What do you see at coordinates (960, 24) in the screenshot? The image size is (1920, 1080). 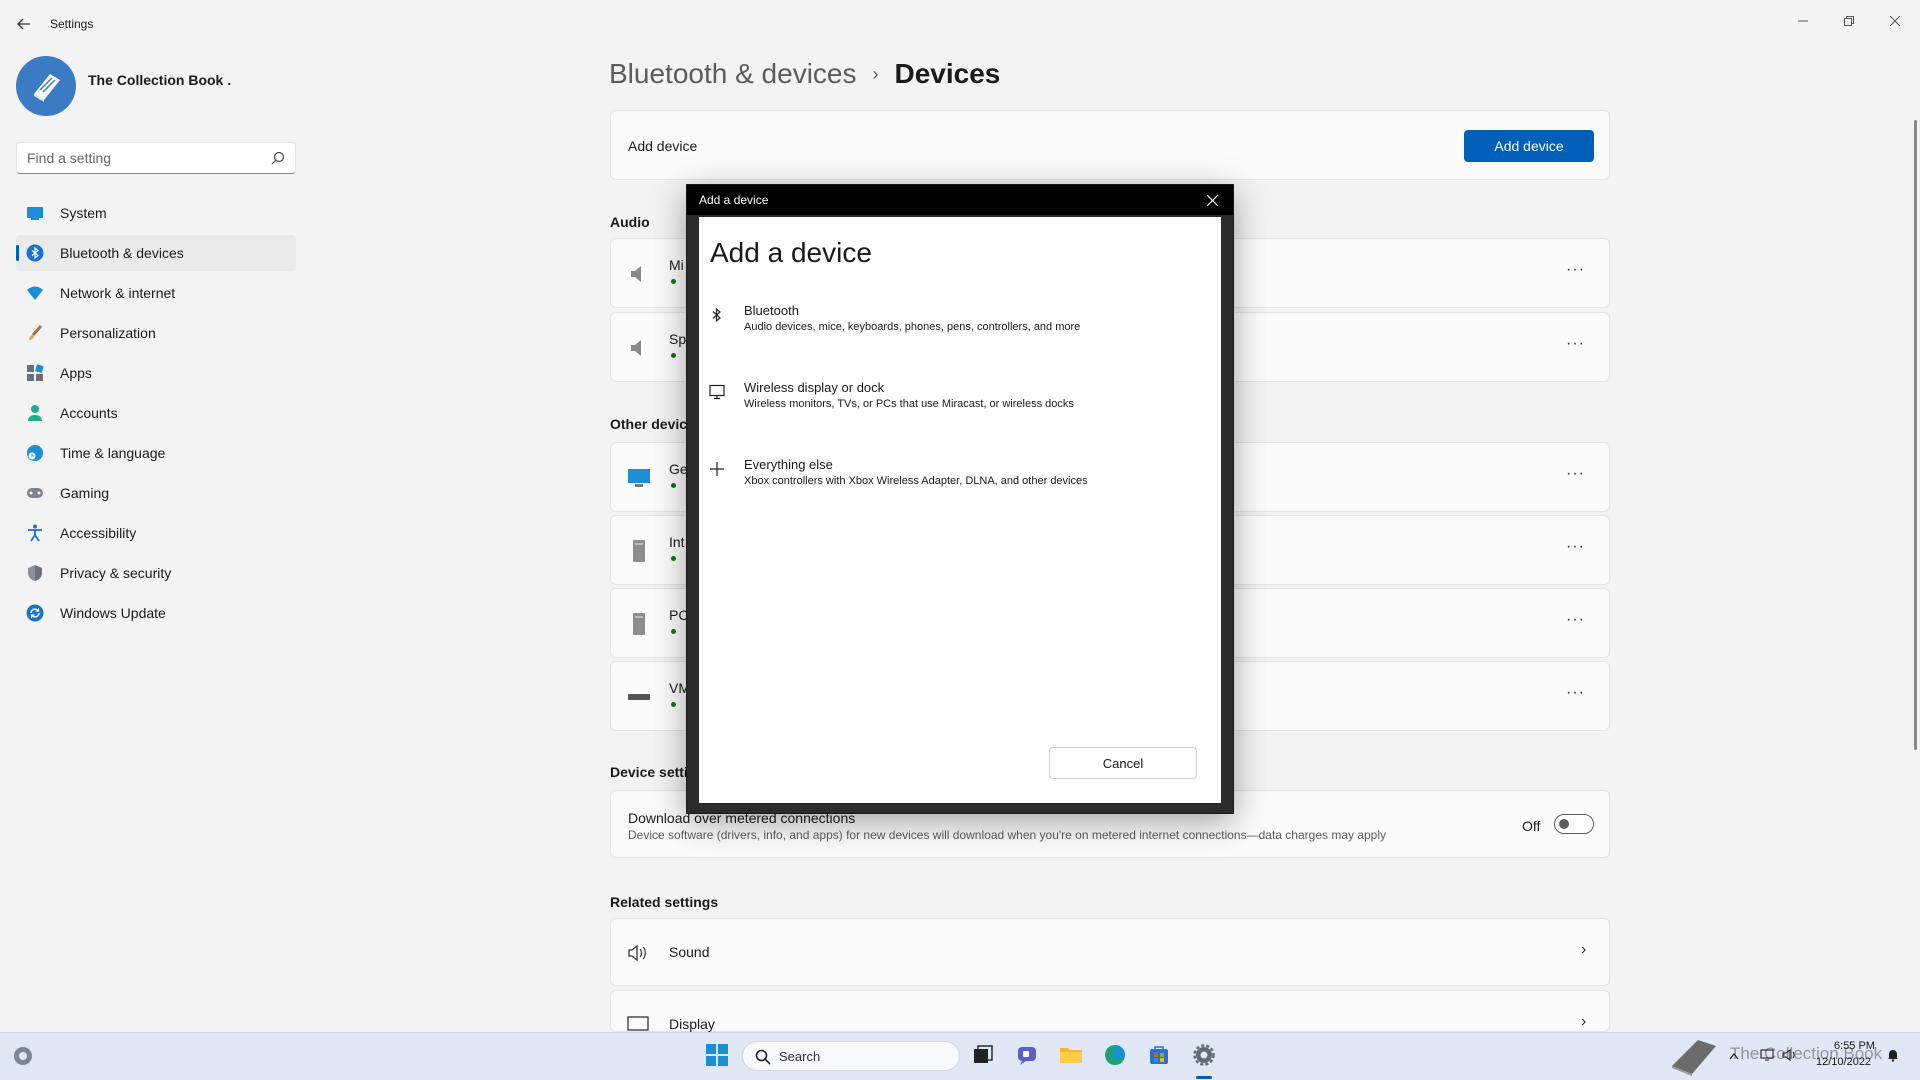 I see `title-bar` at bounding box center [960, 24].